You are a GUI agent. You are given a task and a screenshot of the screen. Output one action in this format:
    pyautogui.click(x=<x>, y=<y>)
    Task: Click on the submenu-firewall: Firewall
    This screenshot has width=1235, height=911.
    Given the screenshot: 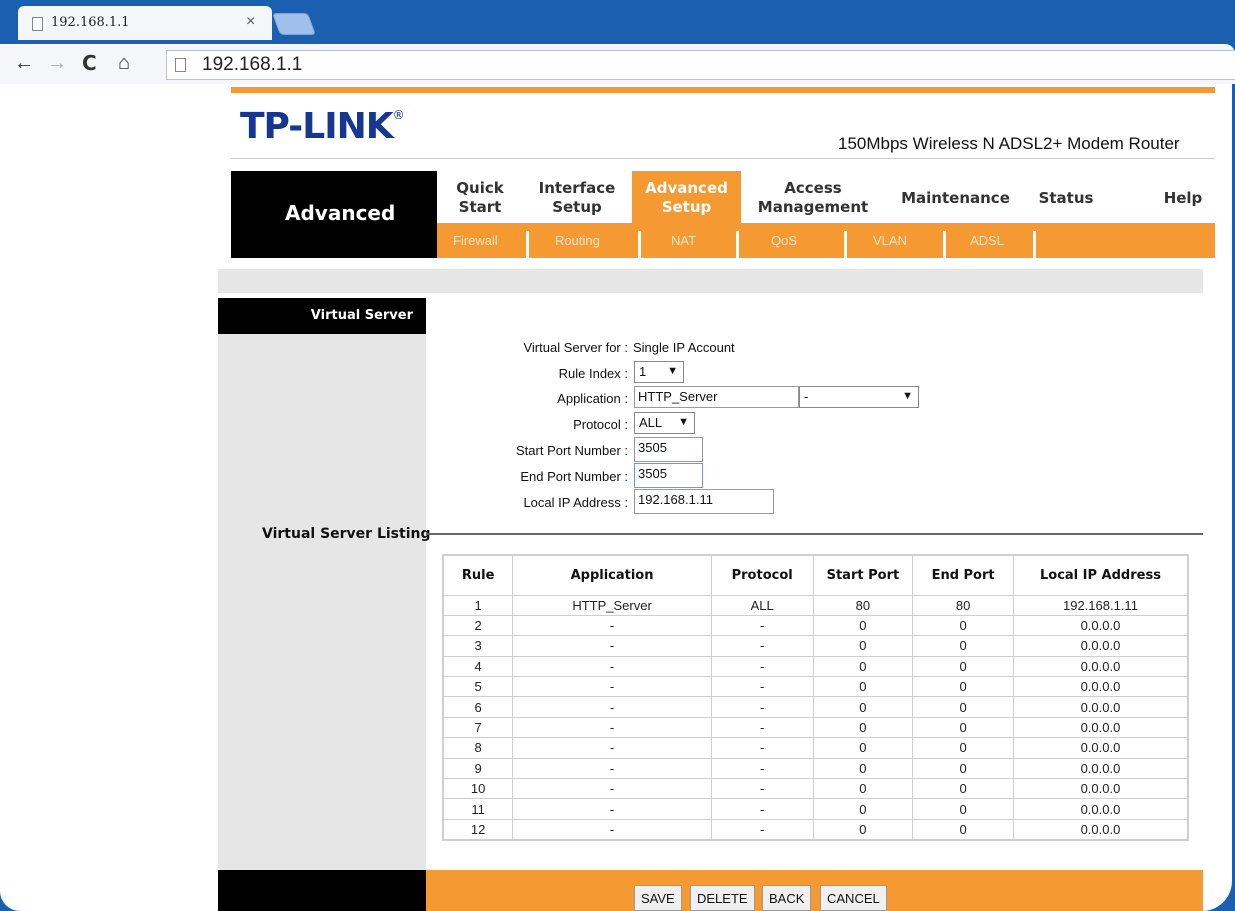 What is the action you would take?
    pyautogui.click(x=475, y=240)
    